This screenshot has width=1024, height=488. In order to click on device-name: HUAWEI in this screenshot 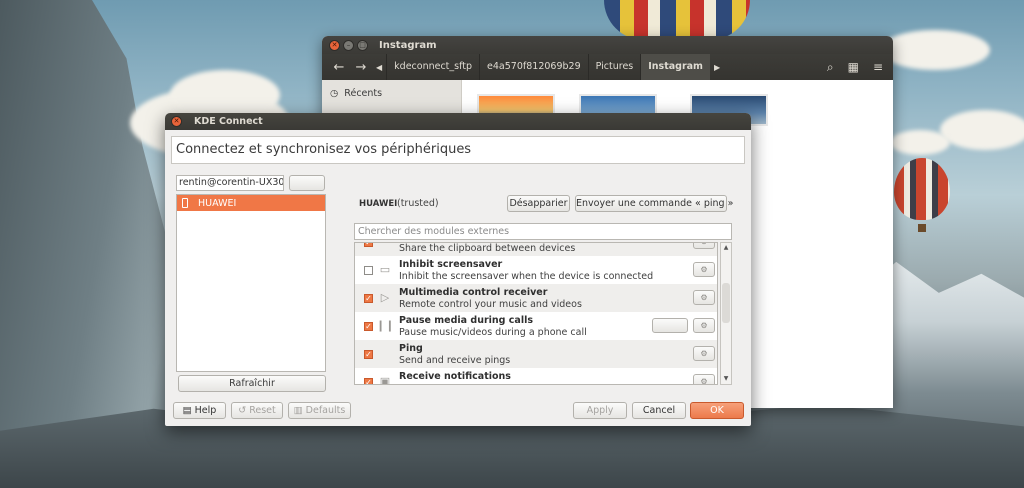, I will do `click(378, 204)`.